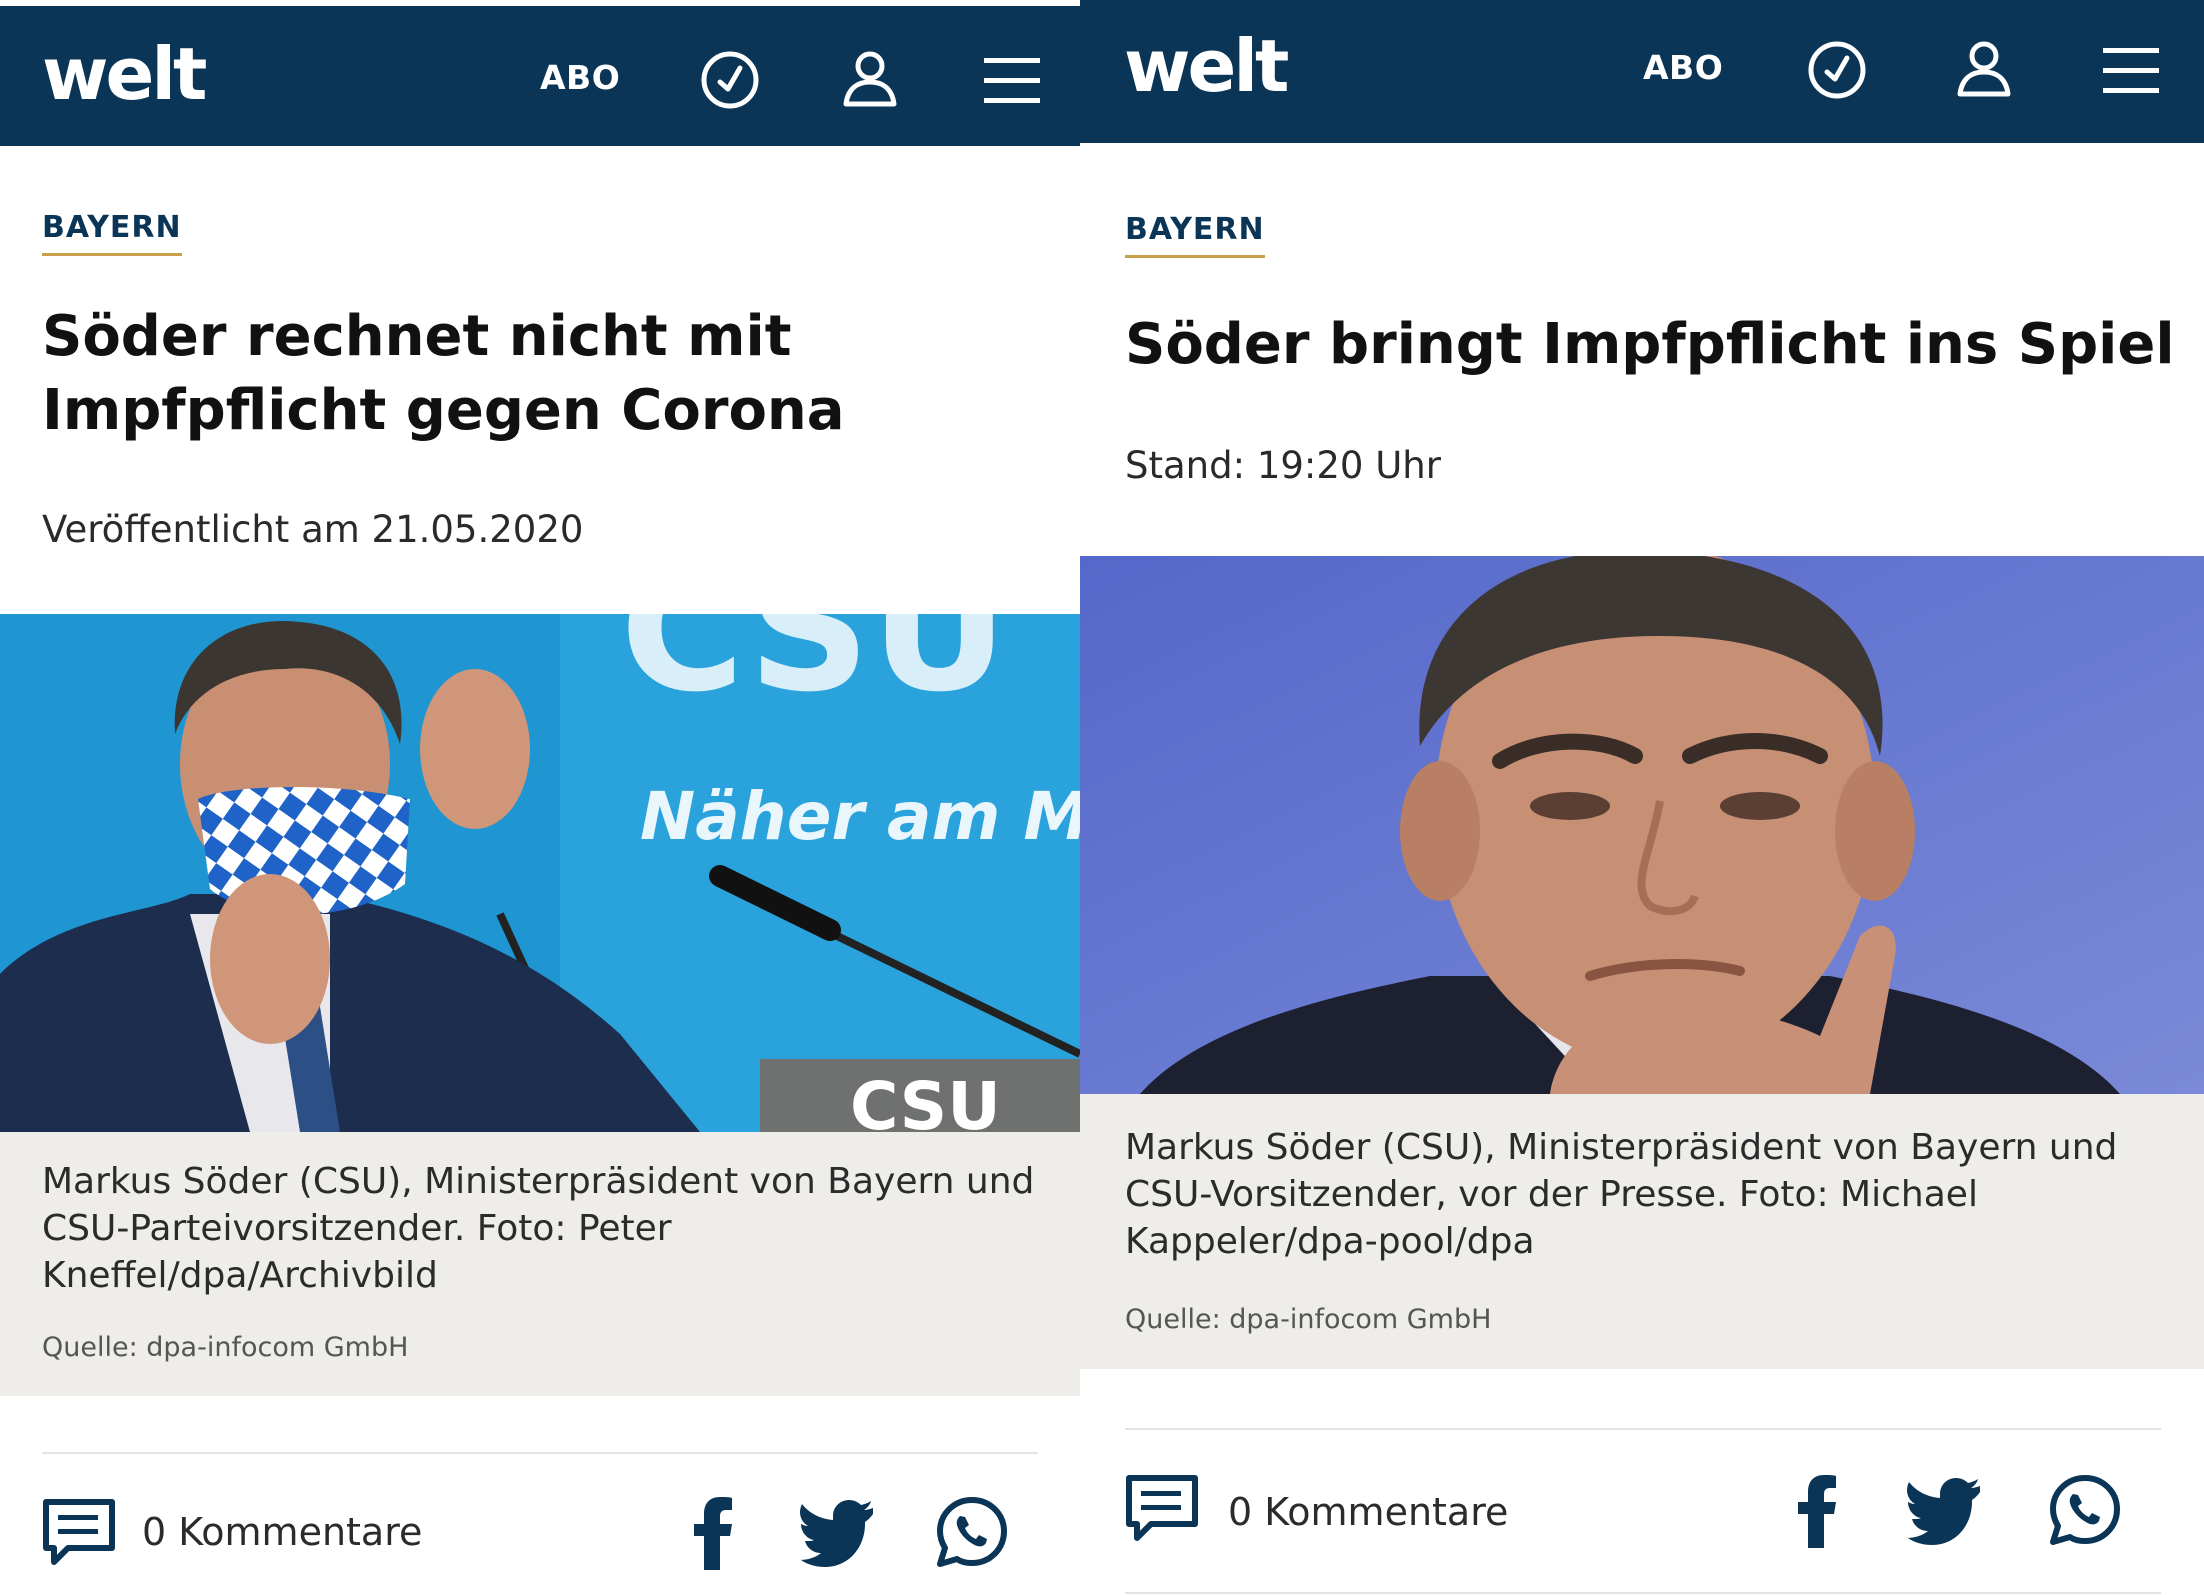 The image size is (2204, 1595). I want to click on backdrop-slogan: Näher am Men, so click(860, 816).